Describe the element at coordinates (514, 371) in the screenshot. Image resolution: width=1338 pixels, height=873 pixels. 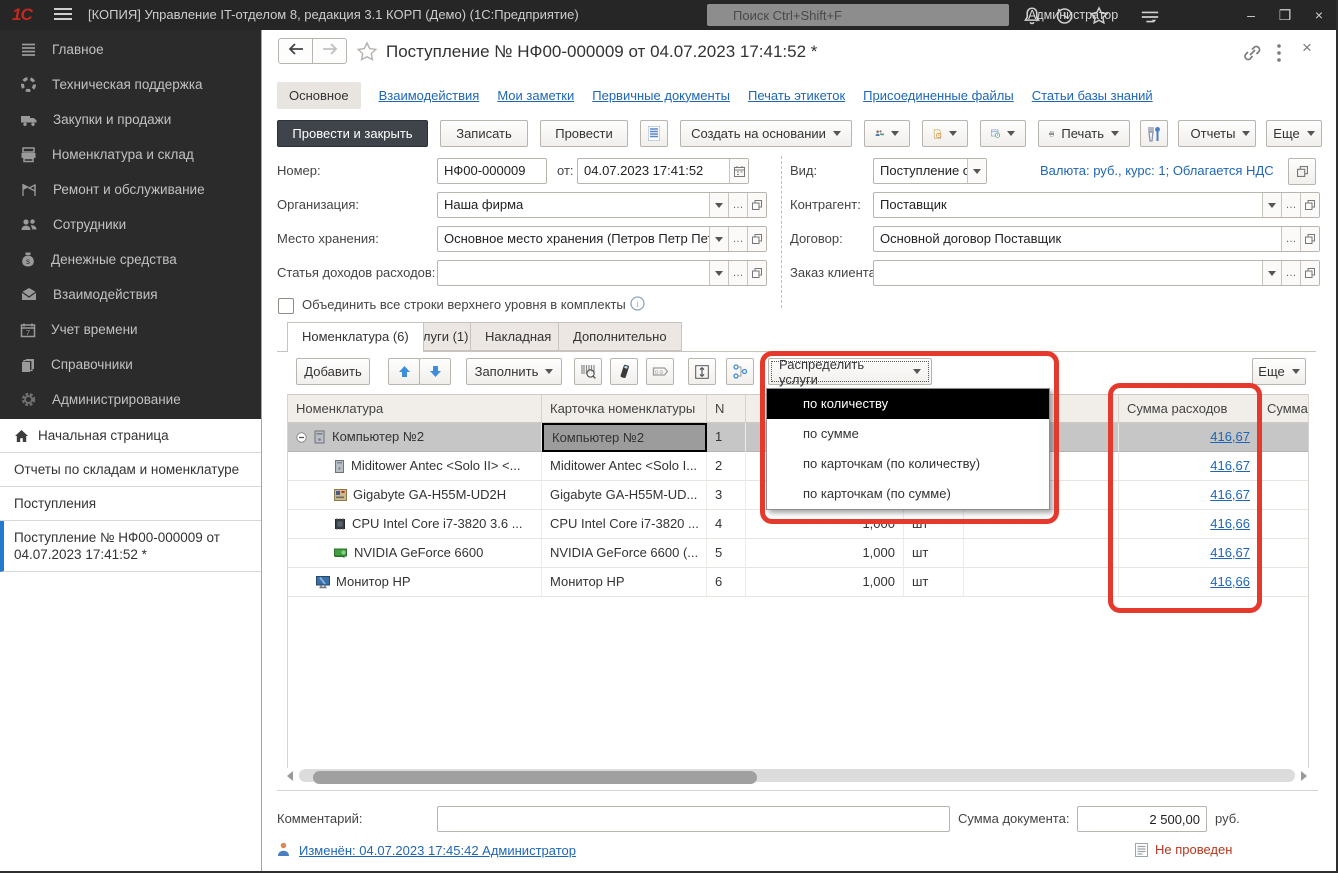
I see `fill-button: Заполнить` at that location.